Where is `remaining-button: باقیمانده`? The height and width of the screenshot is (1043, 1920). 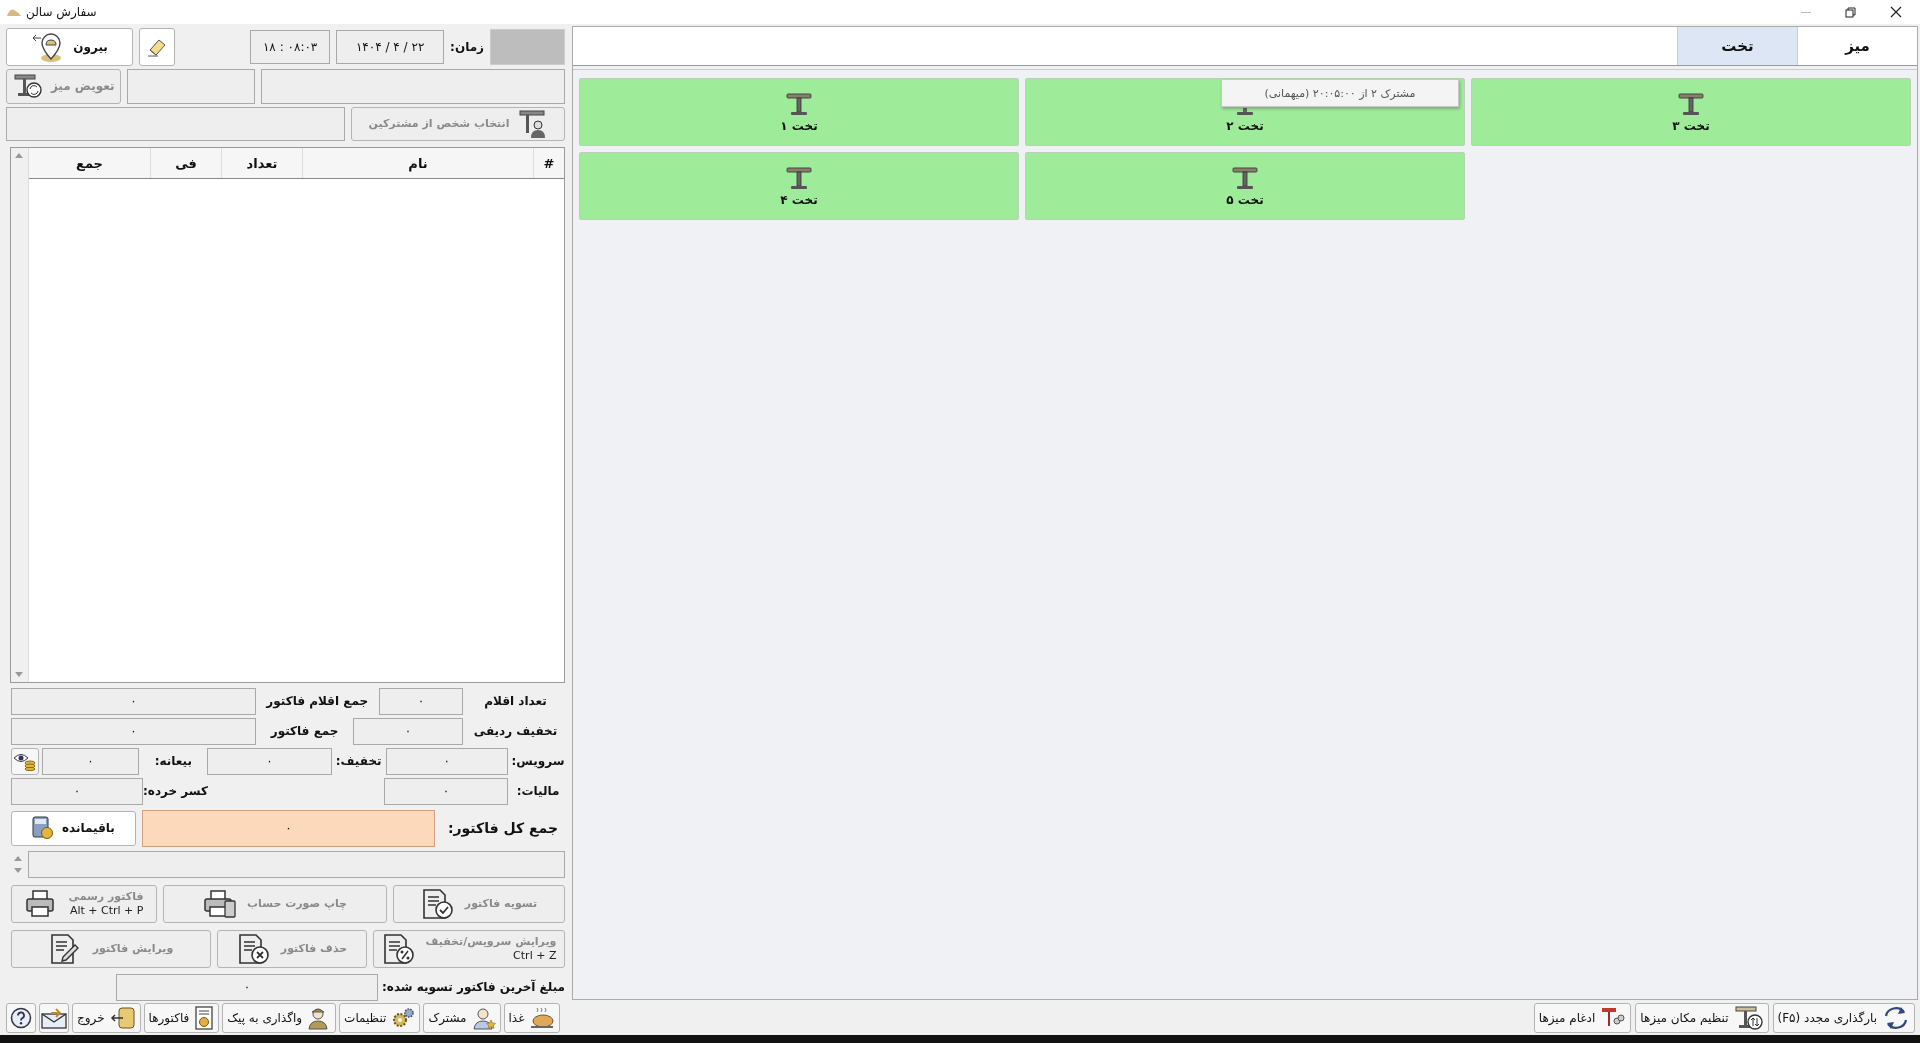
remaining-button: باقیمانده is located at coordinates (73, 828).